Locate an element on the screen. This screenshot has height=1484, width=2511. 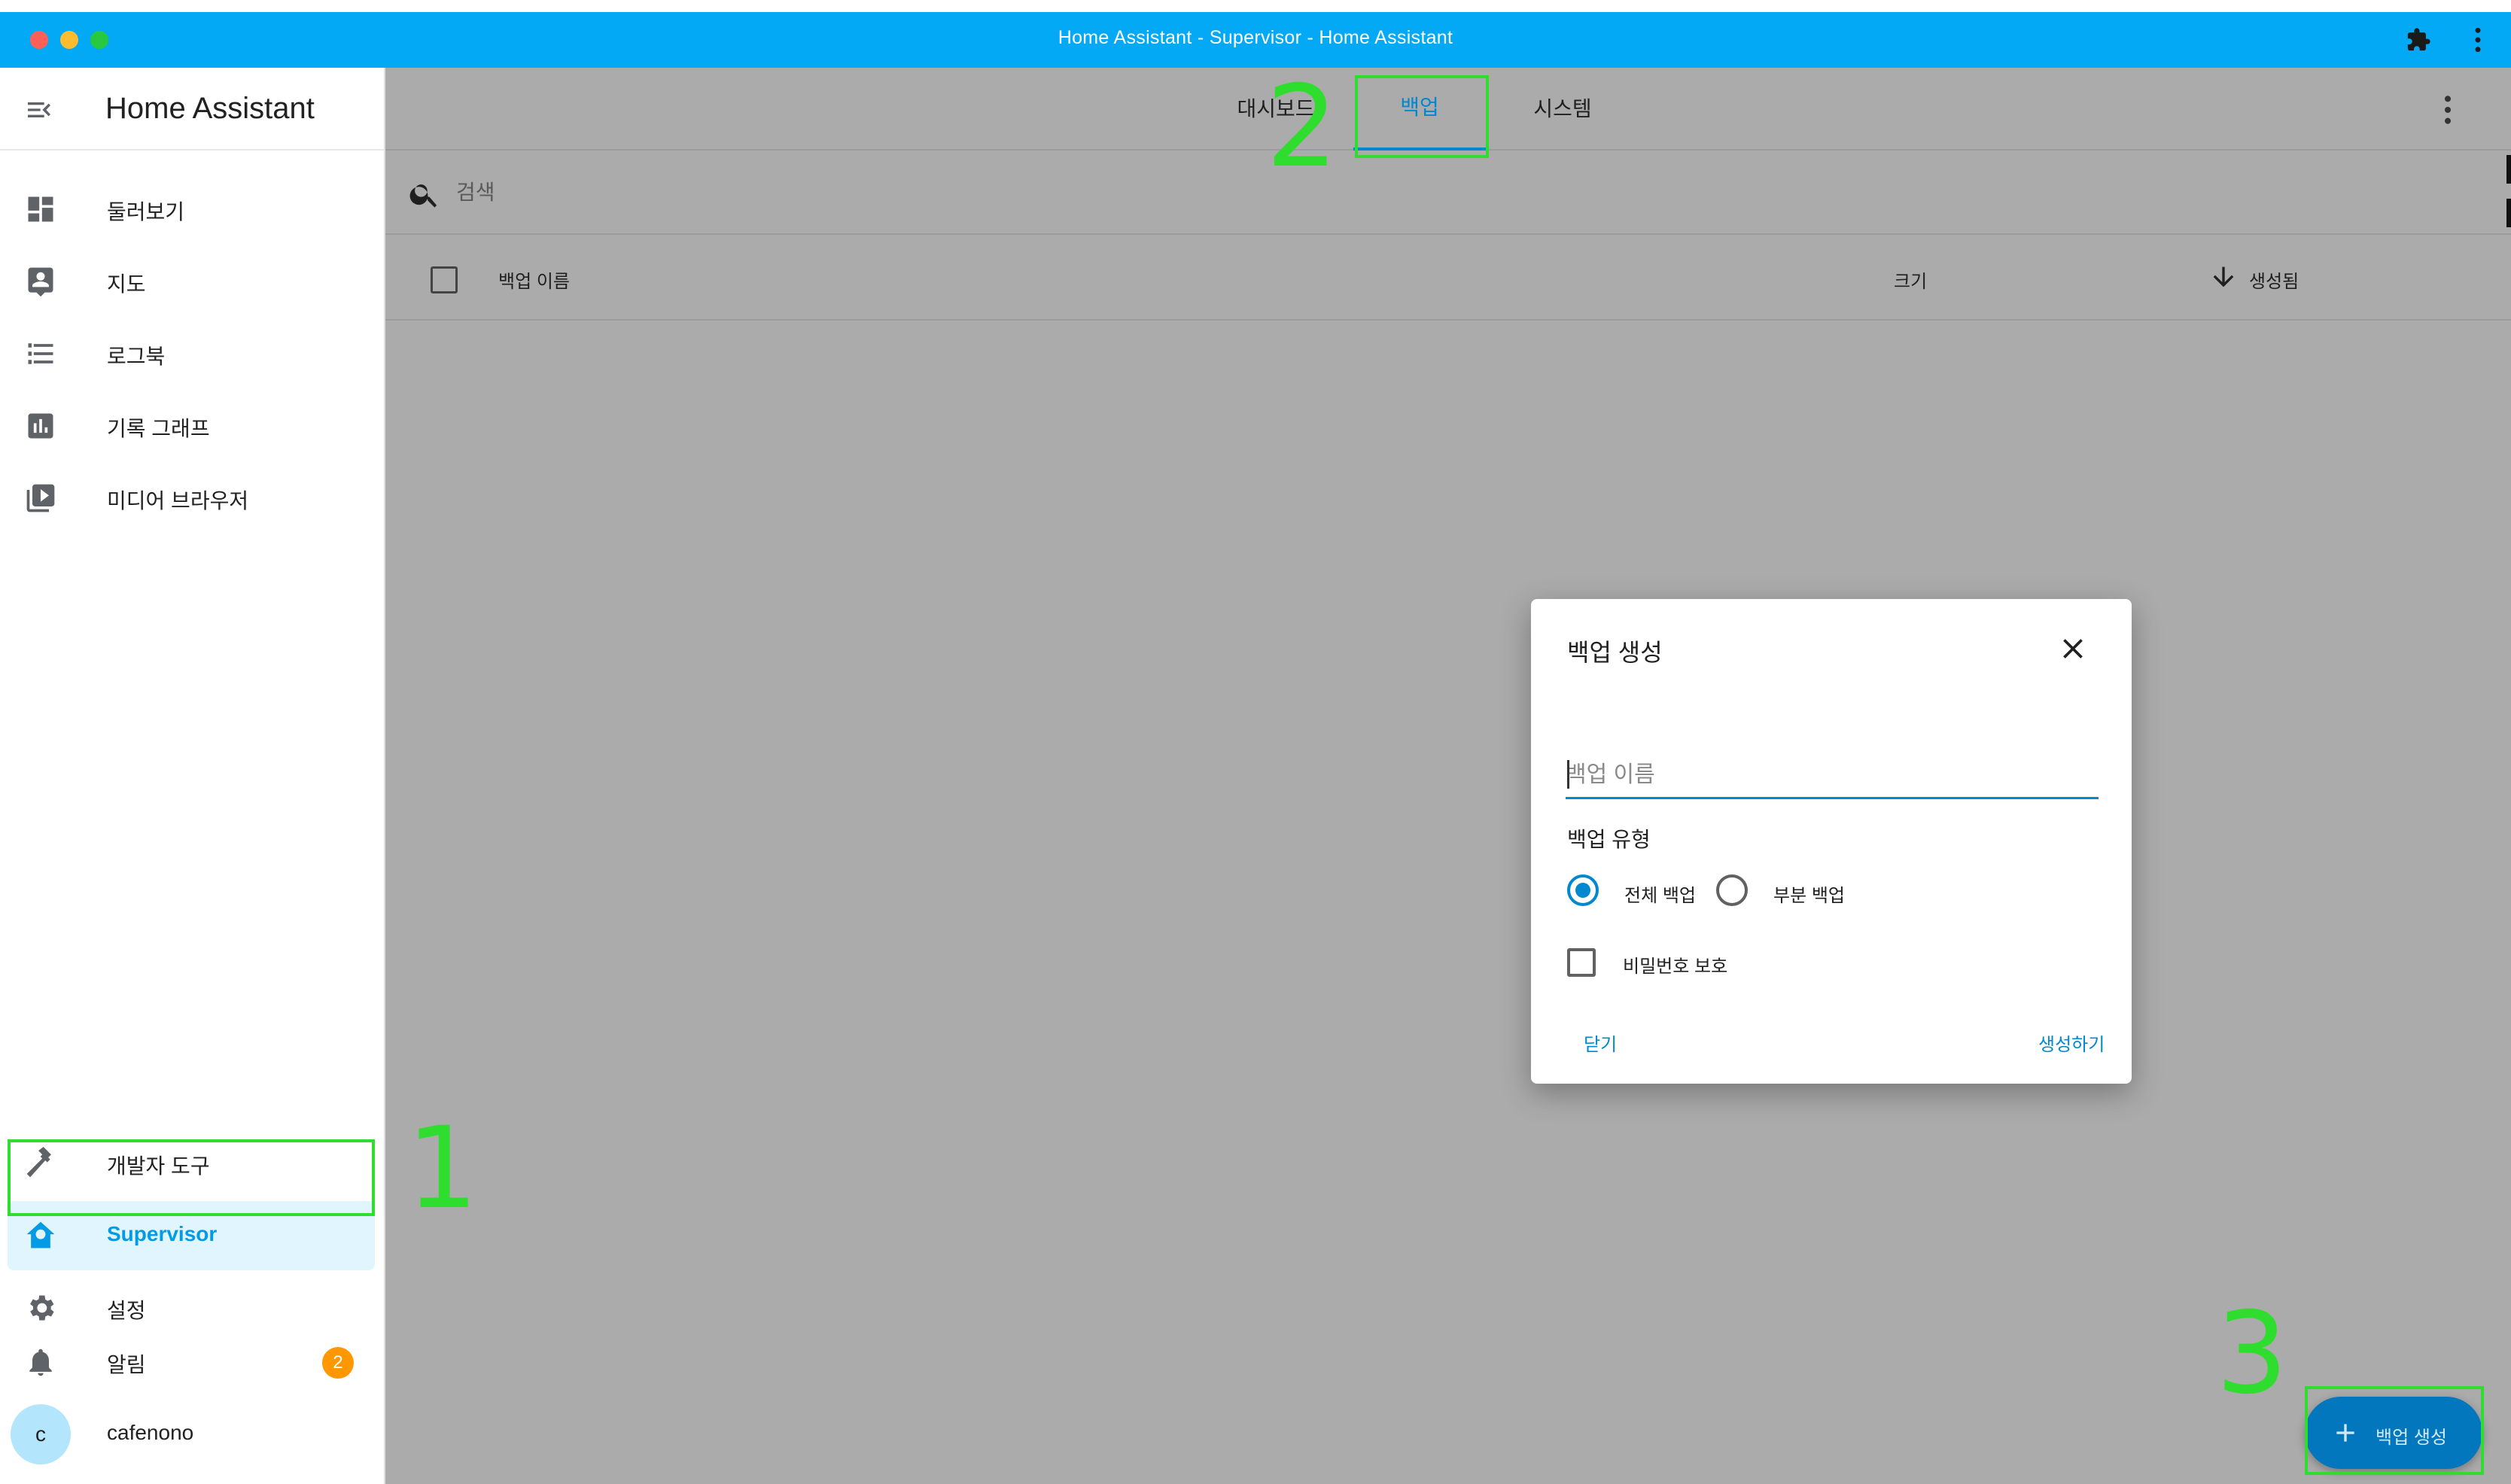
sidebar-item-label: 로그북 is located at coordinates (136, 356).